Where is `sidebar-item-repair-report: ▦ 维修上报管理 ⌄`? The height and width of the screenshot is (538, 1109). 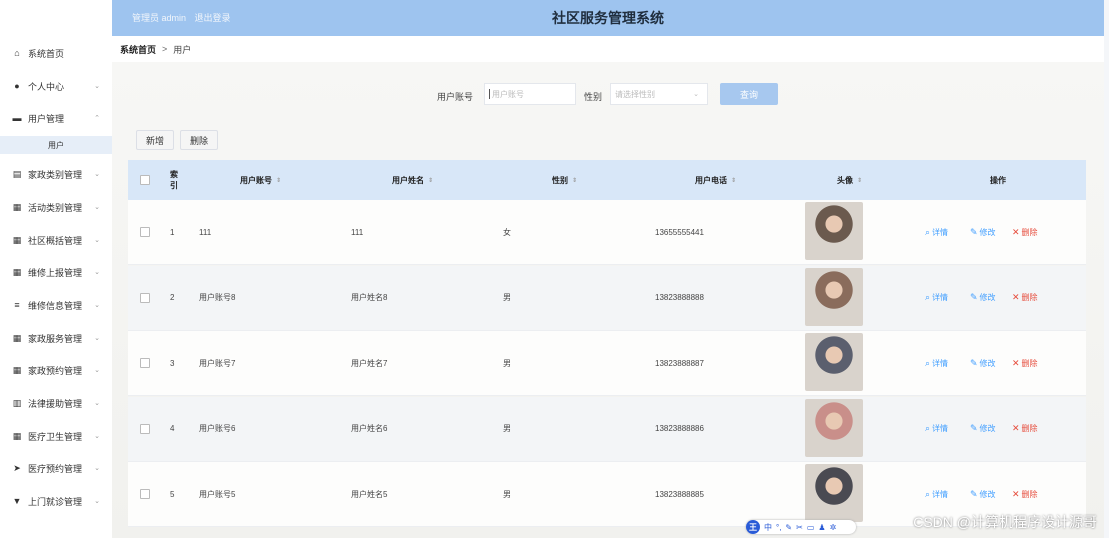 sidebar-item-repair-report: ▦ 维修上报管理 ⌄ is located at coordinates (56, 272).